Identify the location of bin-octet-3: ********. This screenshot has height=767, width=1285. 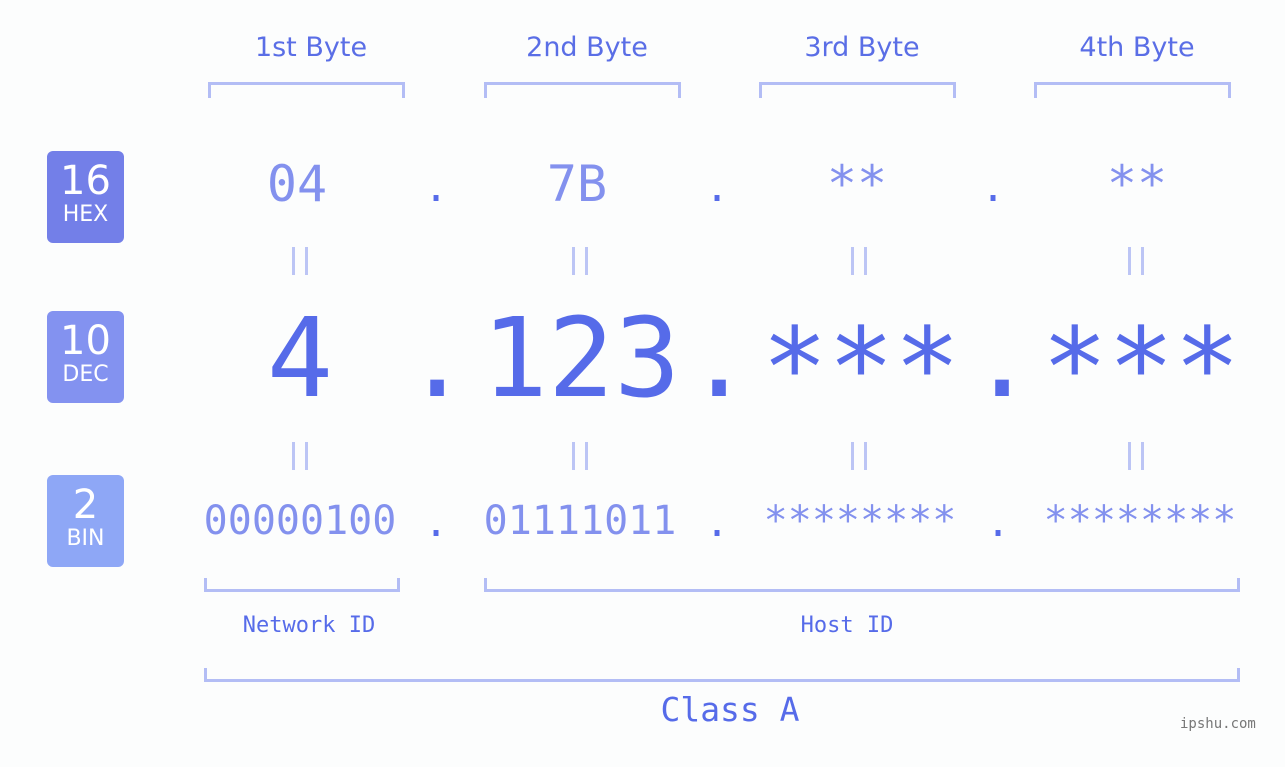
(860, 521).